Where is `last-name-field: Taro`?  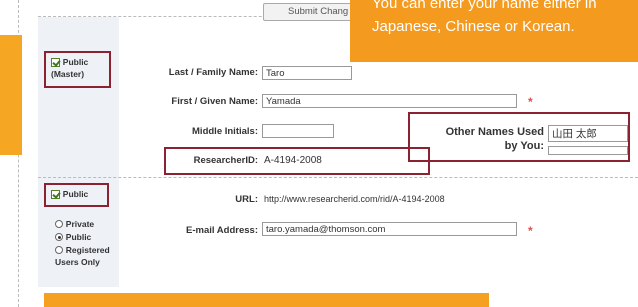
last-name-field: Taro is located at coordinates (307, 73).